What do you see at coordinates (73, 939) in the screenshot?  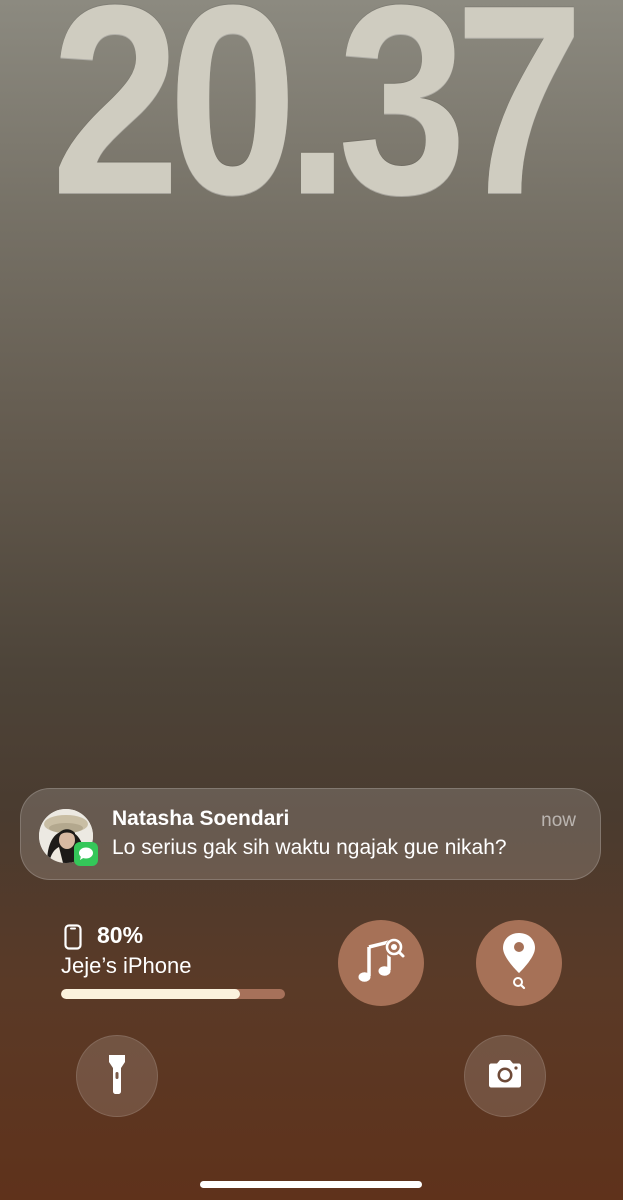 I see `iphone-icon` at bounding box center [73, 939].